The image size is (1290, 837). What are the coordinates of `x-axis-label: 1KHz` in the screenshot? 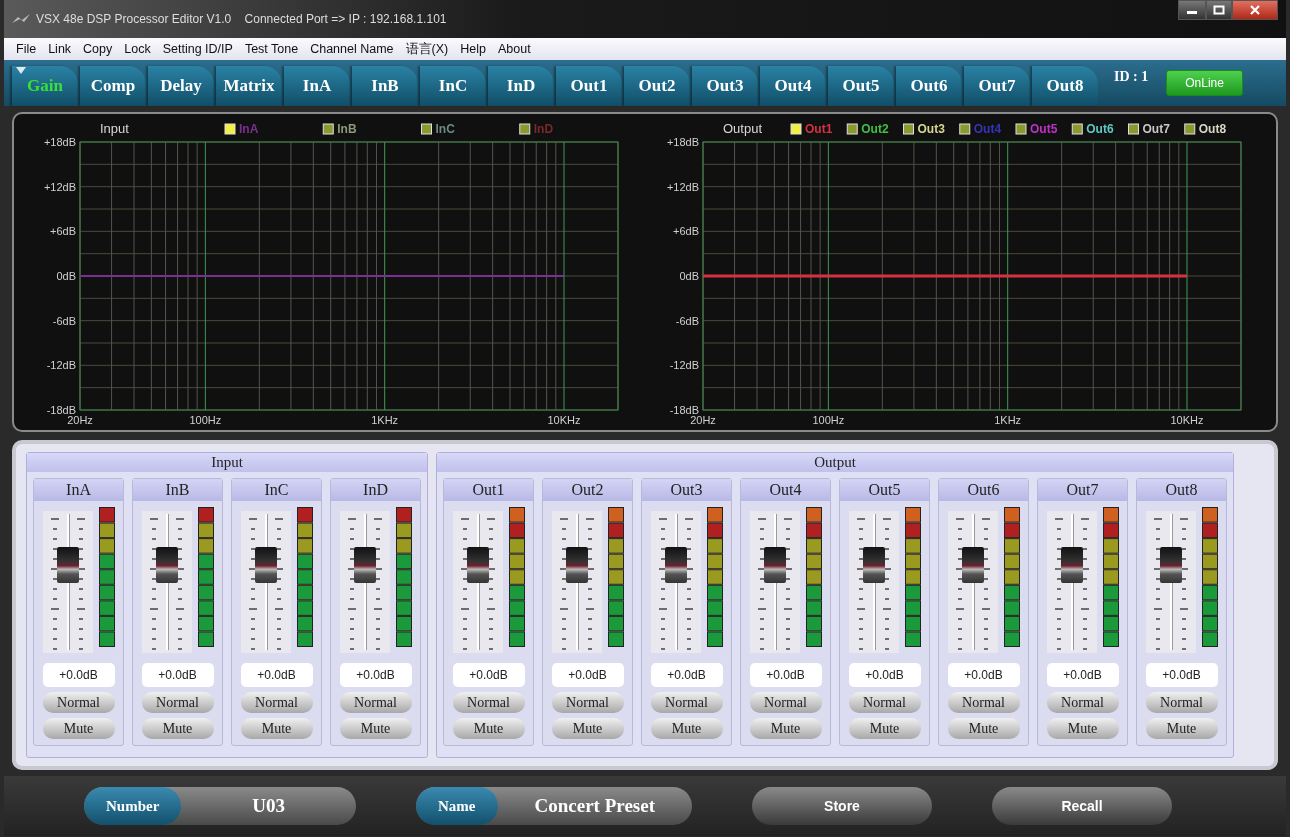 It's located at (1008, 420).